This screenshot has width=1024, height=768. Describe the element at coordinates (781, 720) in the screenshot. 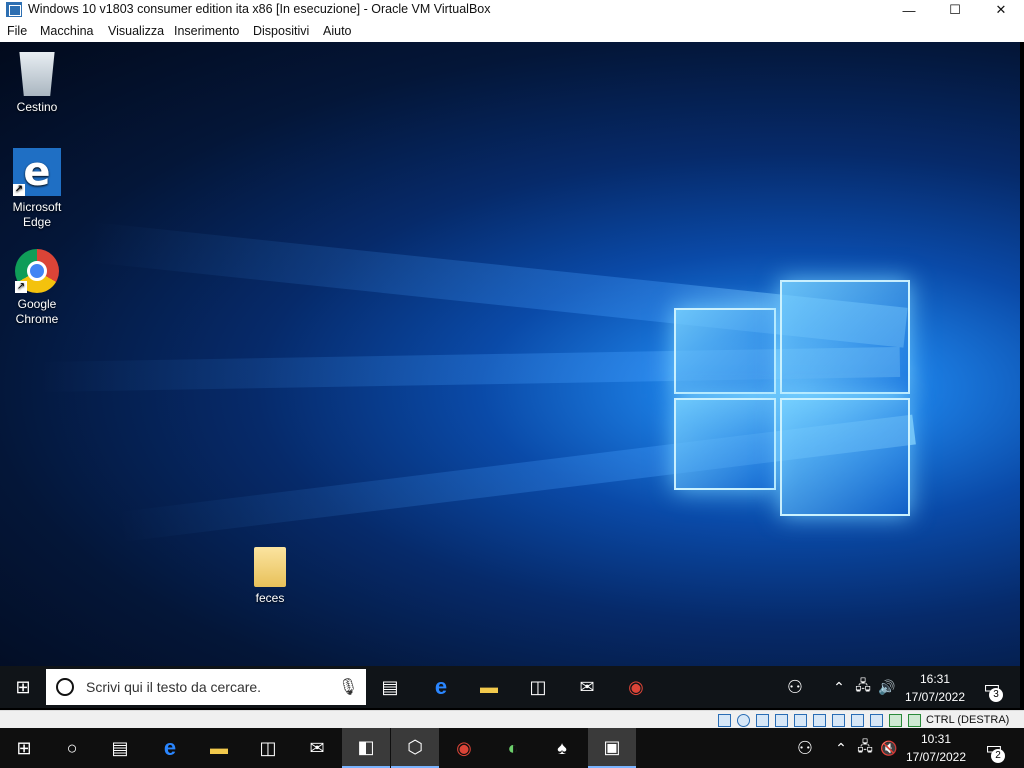

I see `network-adapter-icon` at that location.